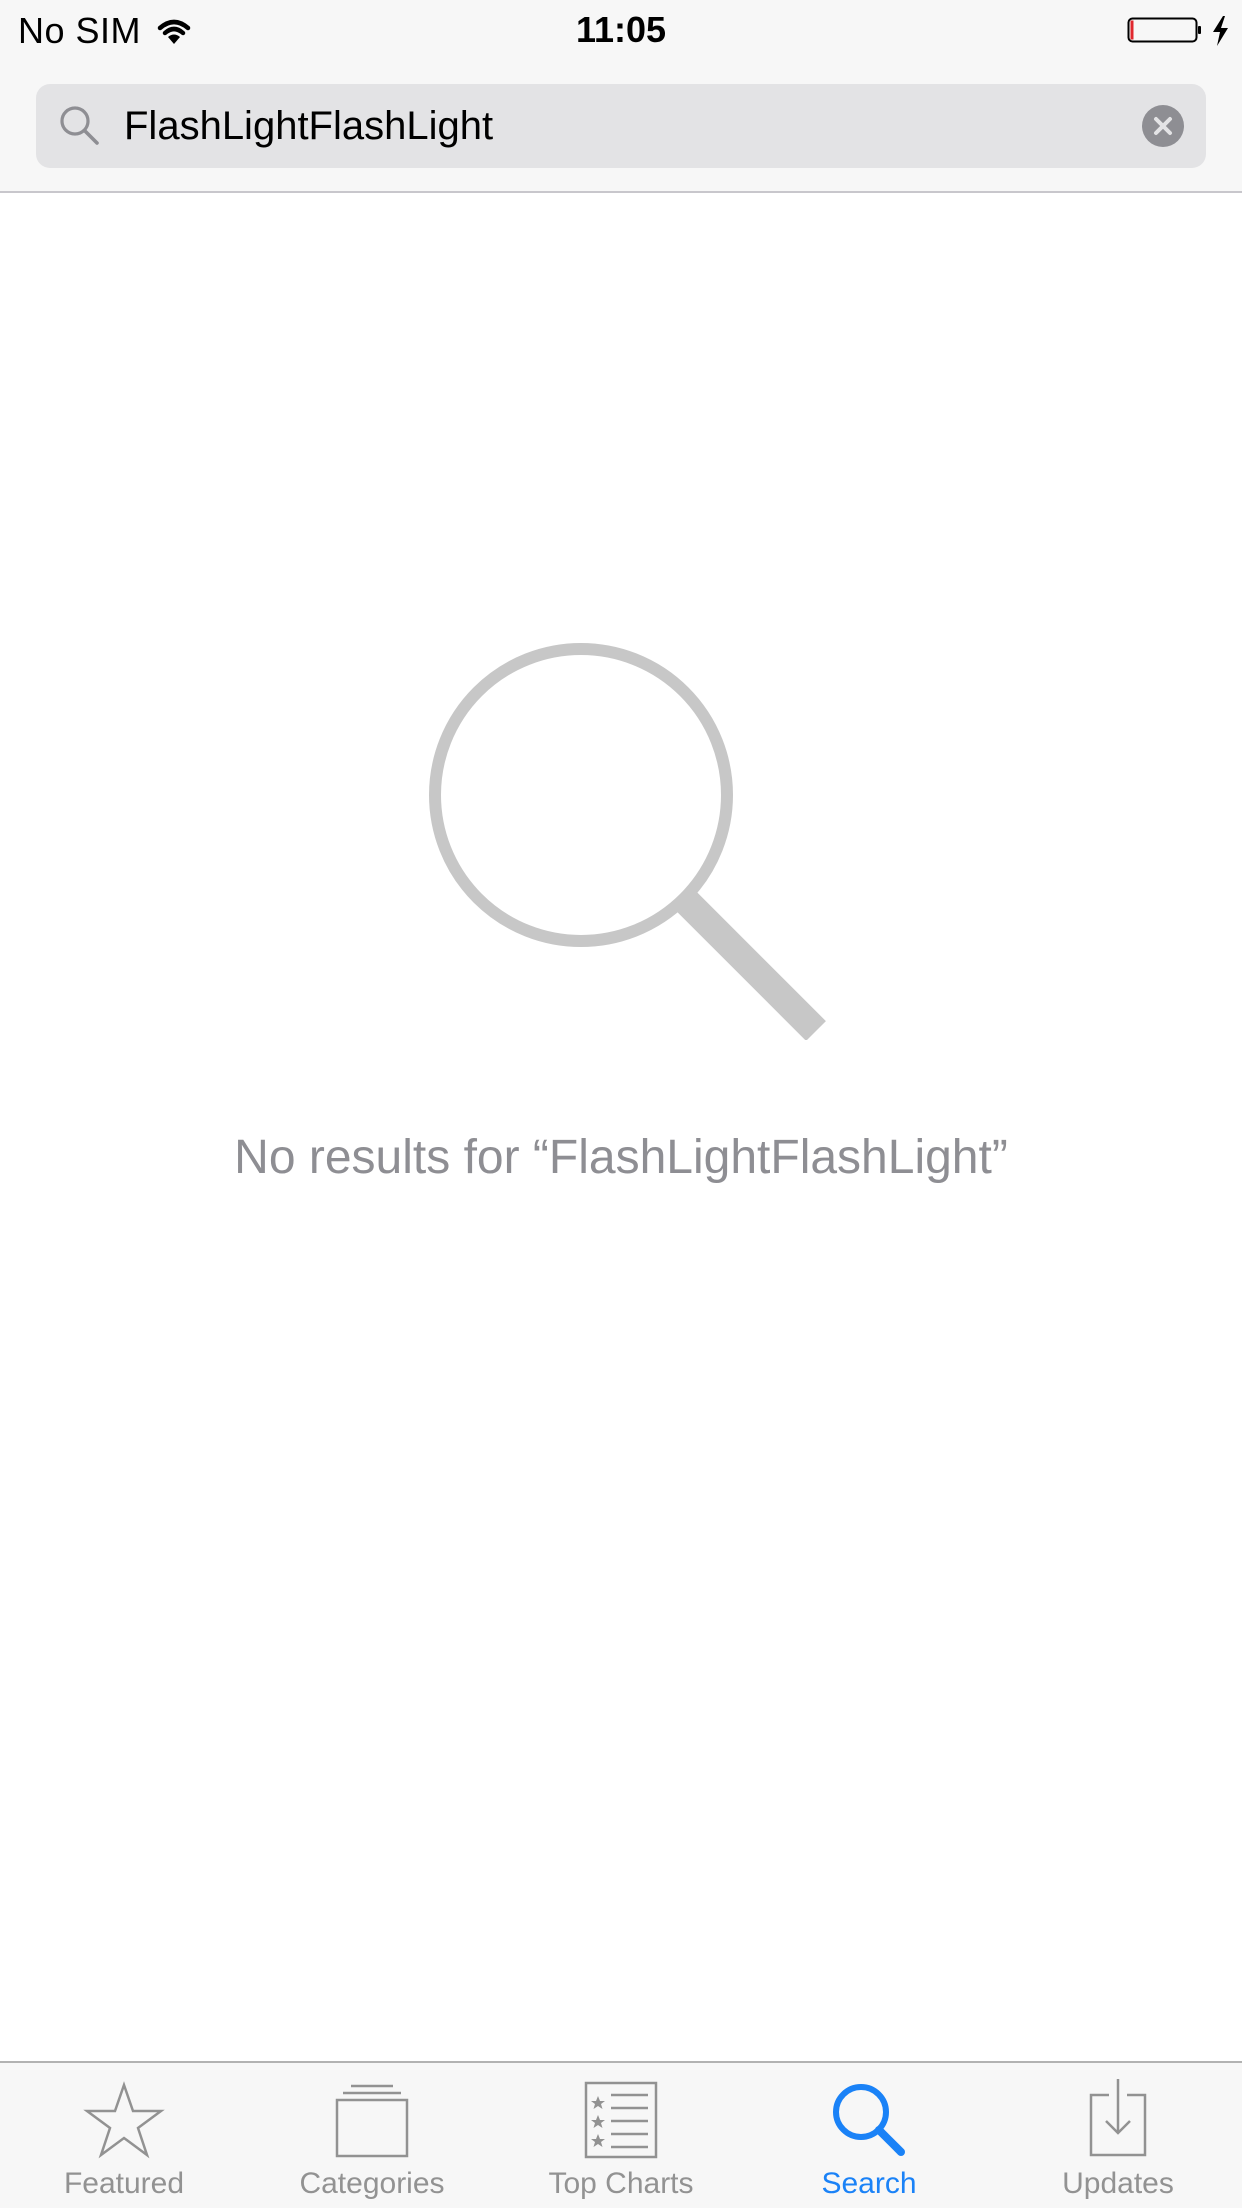 The width and height of the screenshot is (1242, 2208). Describe the element at coordinates (1118, 2118) in the screenshot. I see `updates-icon` at that location.